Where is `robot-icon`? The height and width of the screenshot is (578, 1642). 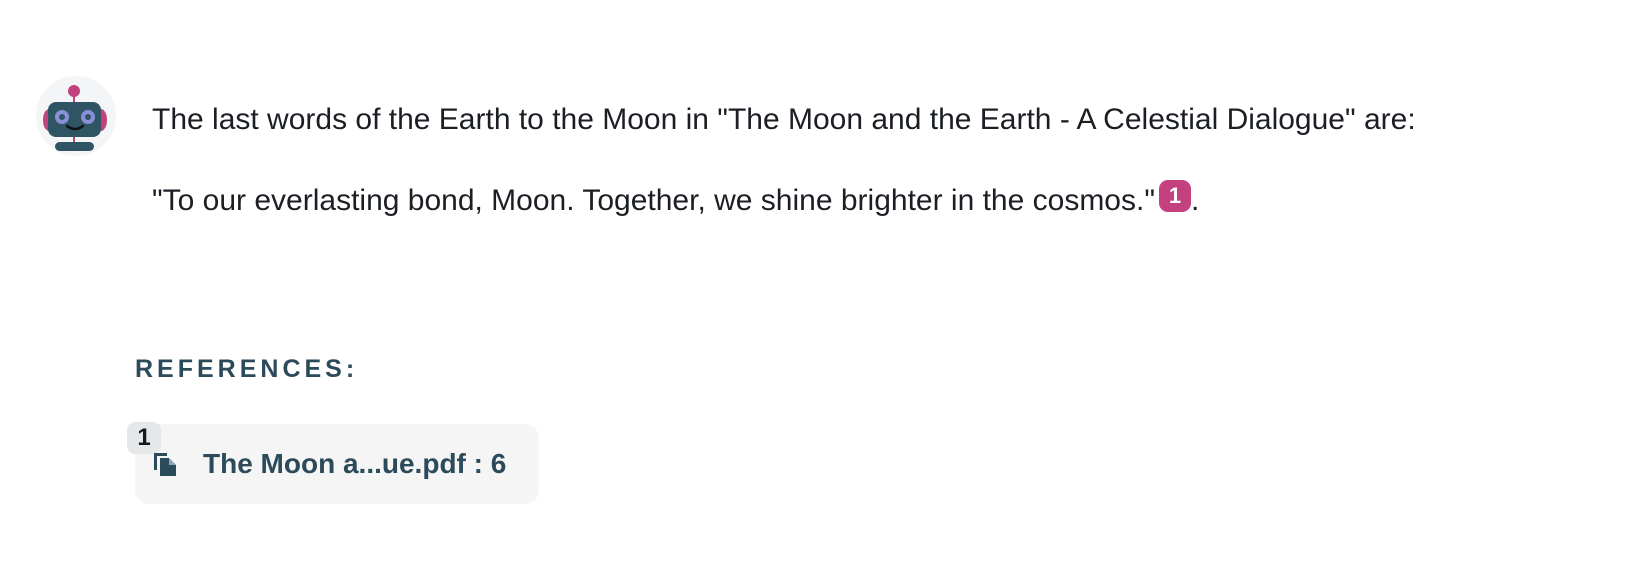
robot-icon is located at coordinates (75, 118).